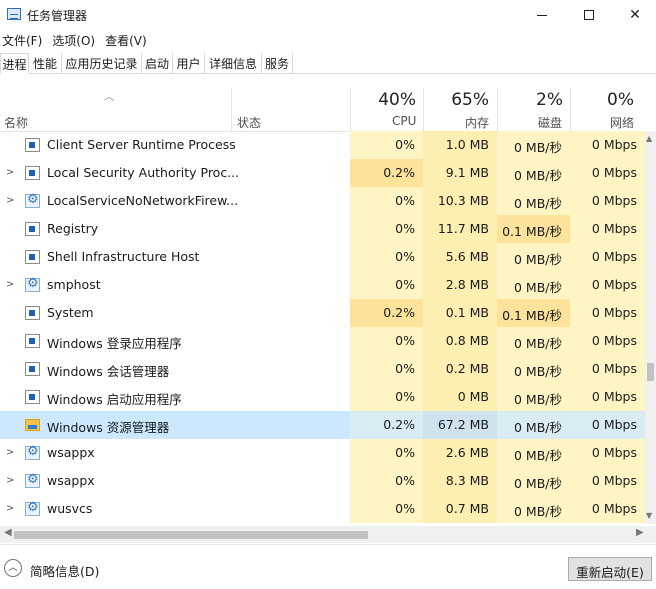 This screenshot has height=589, width=656. What do you see at coordinates (550, 122) in the screenshot?
I see `header-disk: 磁盘` at bounding box center [550, 122].